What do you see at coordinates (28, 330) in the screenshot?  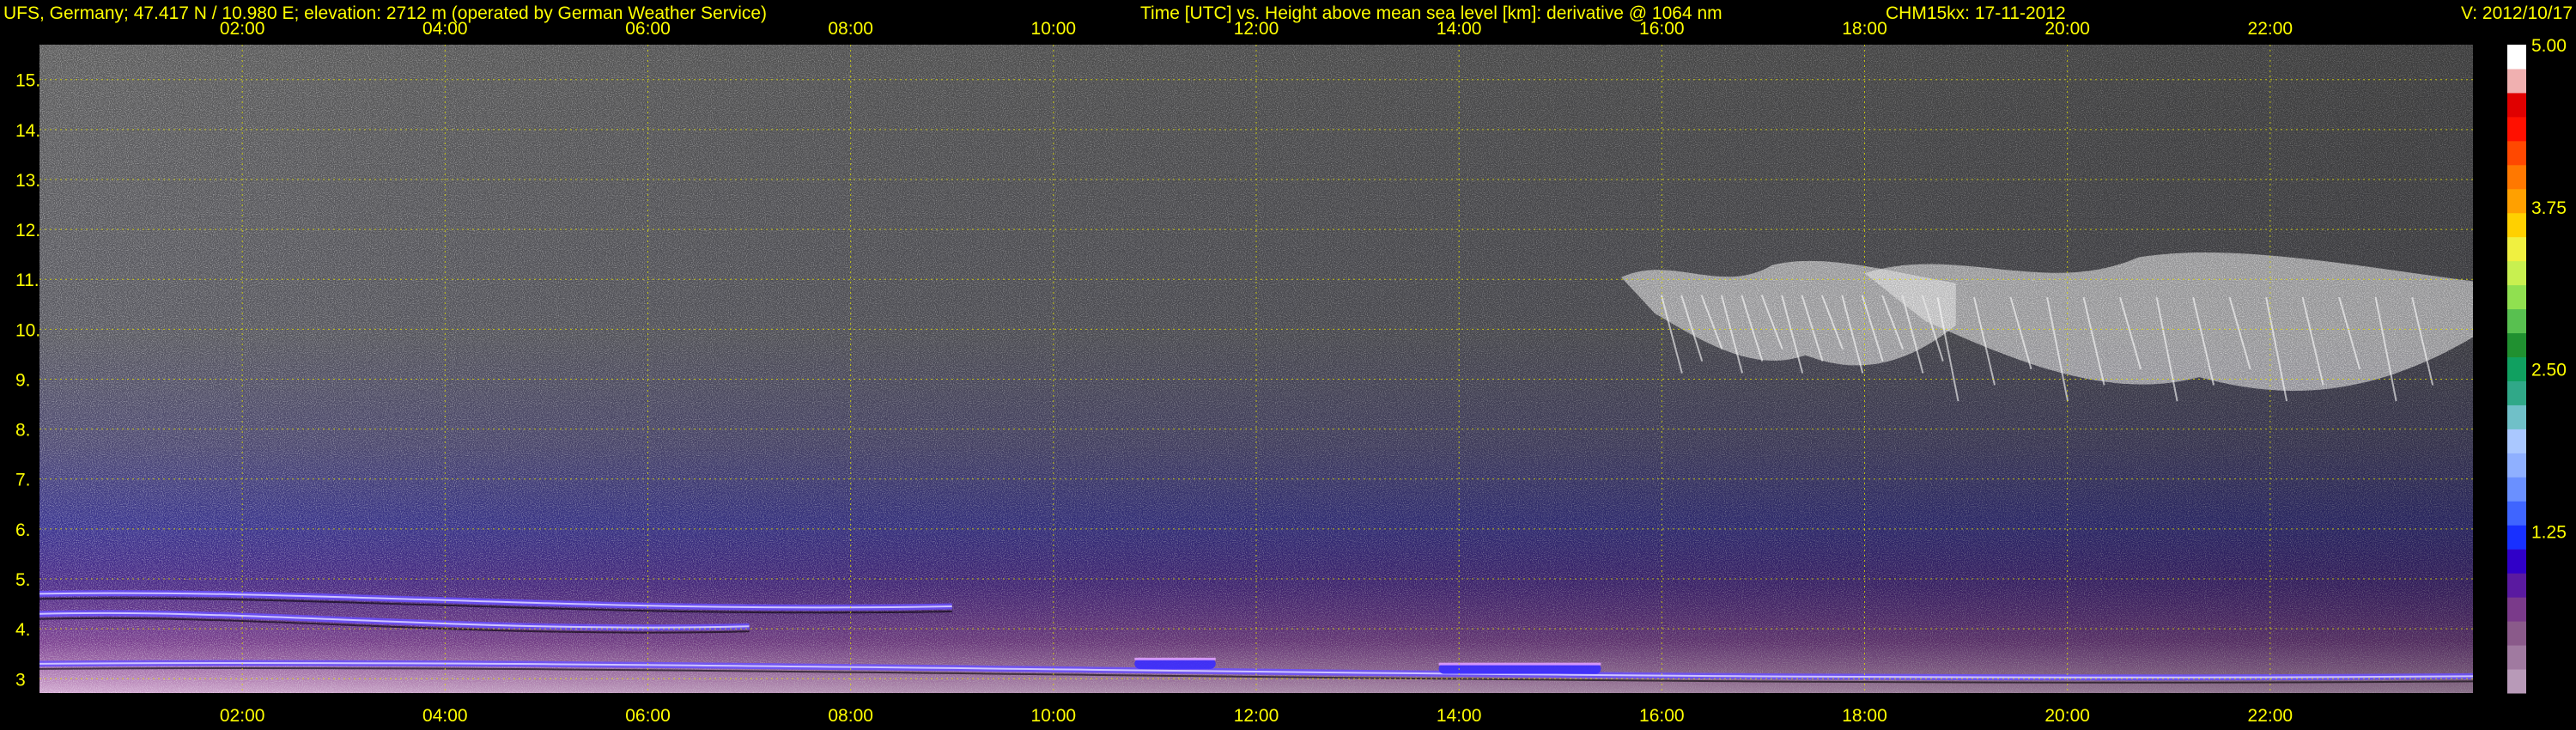 I see `y-tick-label: 10.` at bounding box center [28, 330].